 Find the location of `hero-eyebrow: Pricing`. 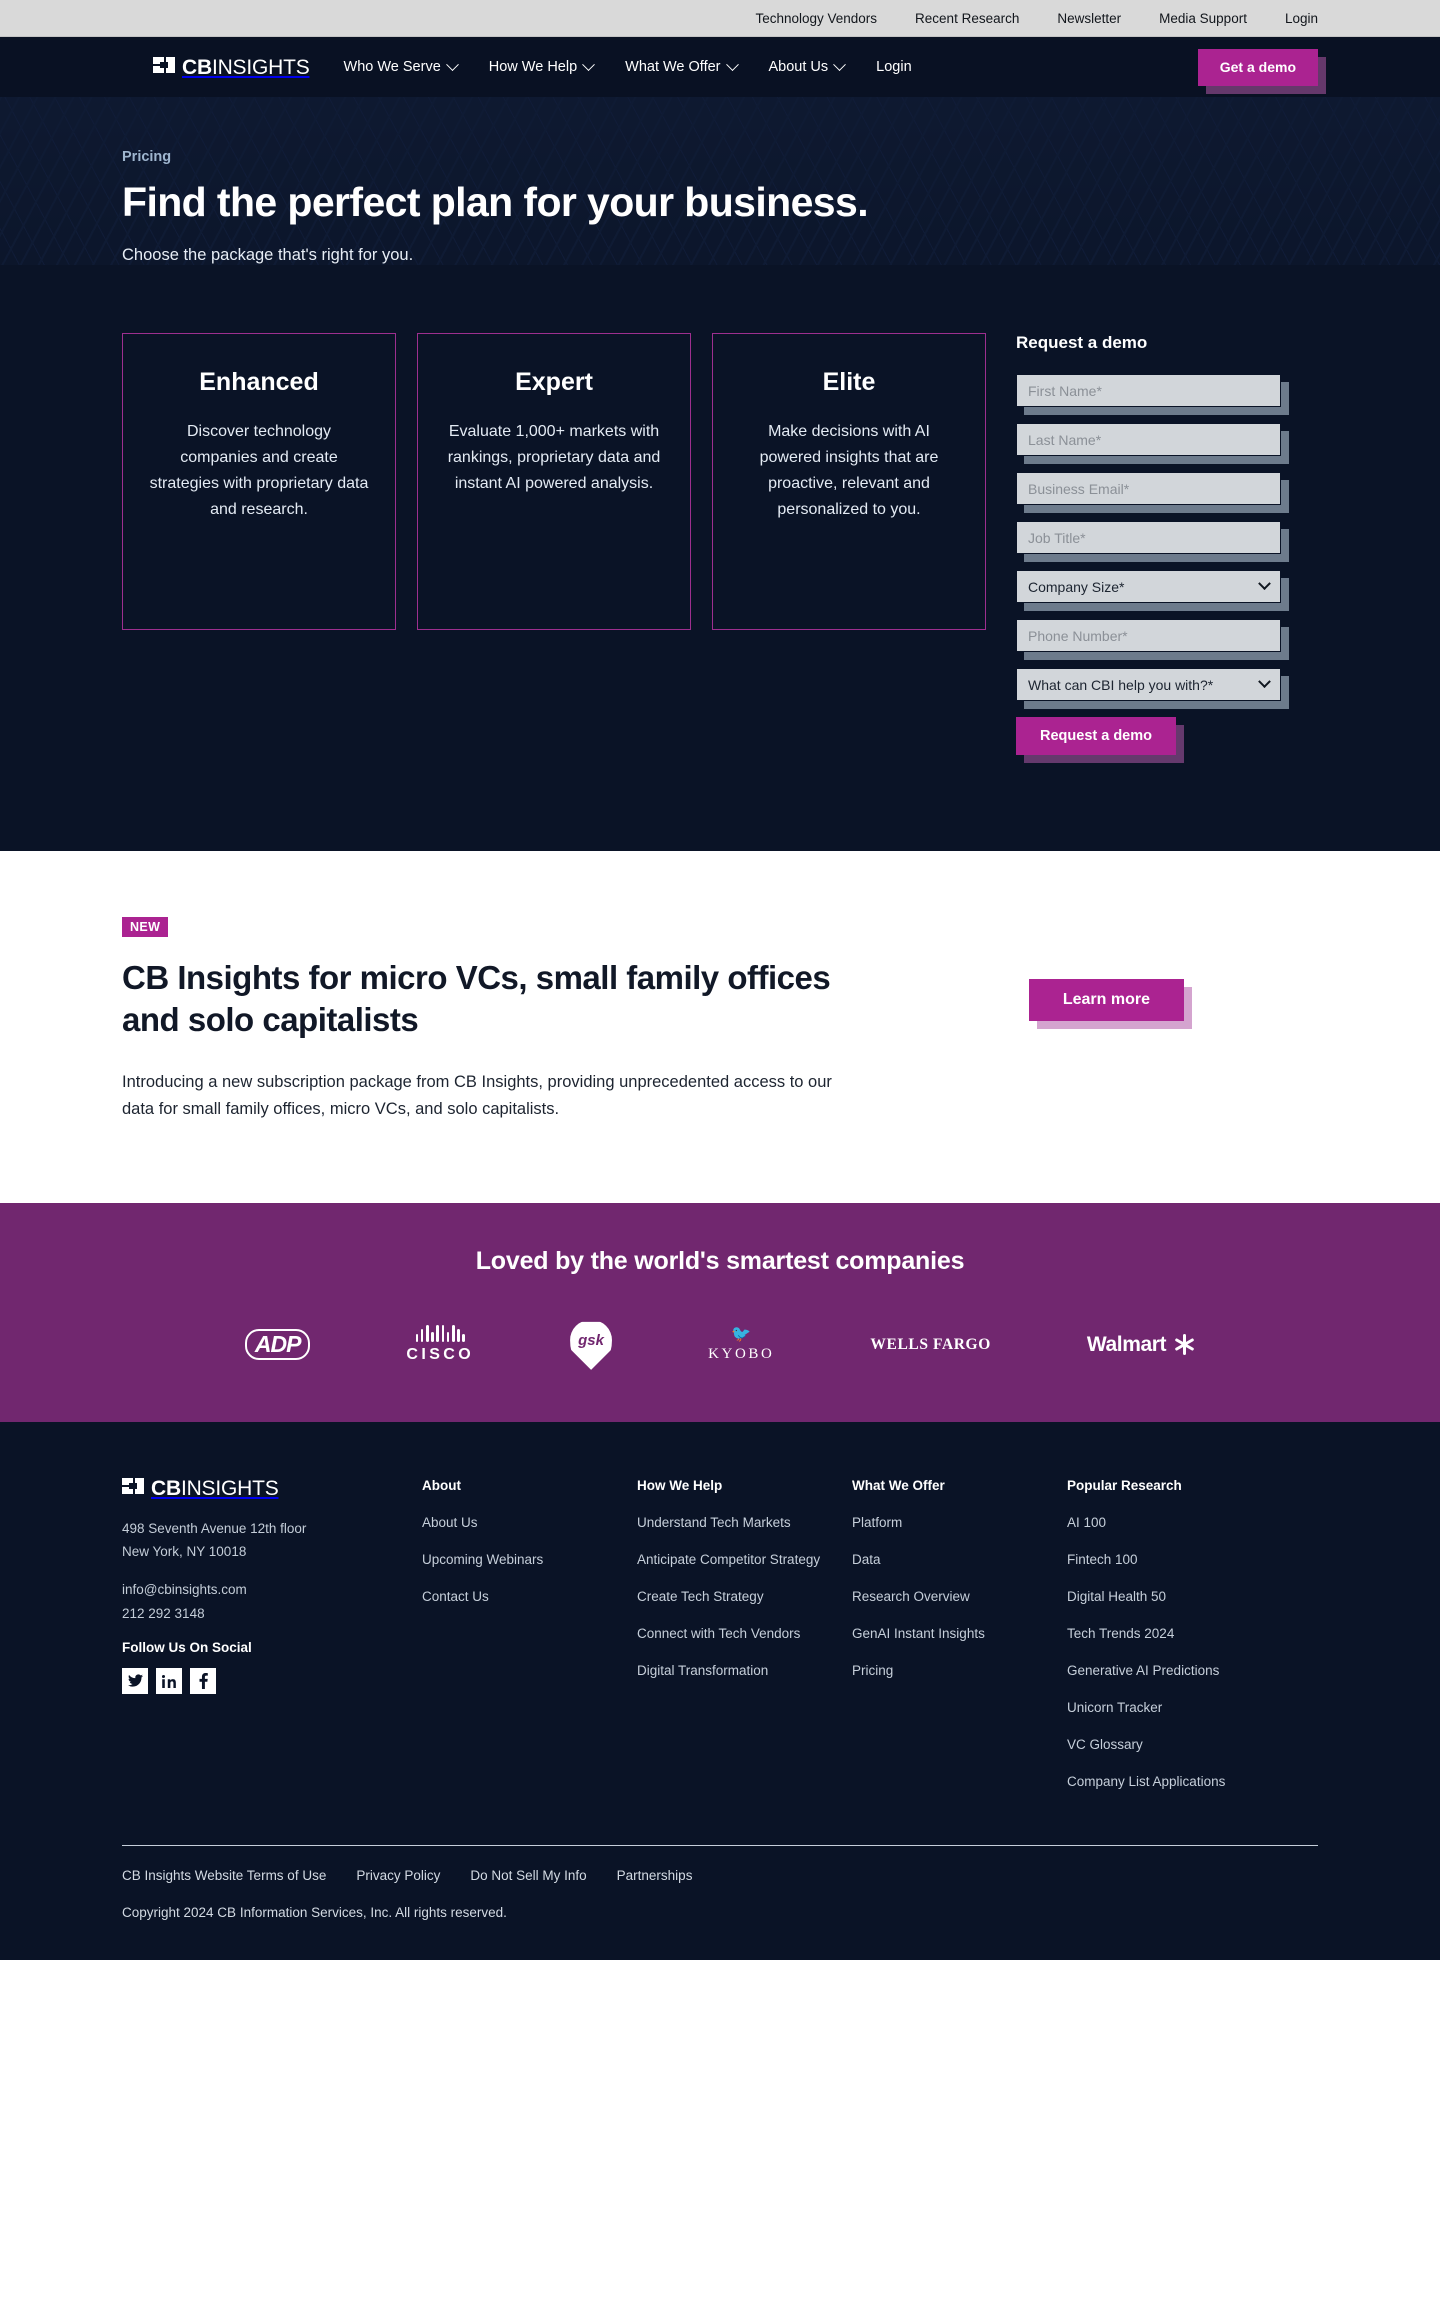

hero-eyebrow: Pricing is located at coordinates (147, 157).